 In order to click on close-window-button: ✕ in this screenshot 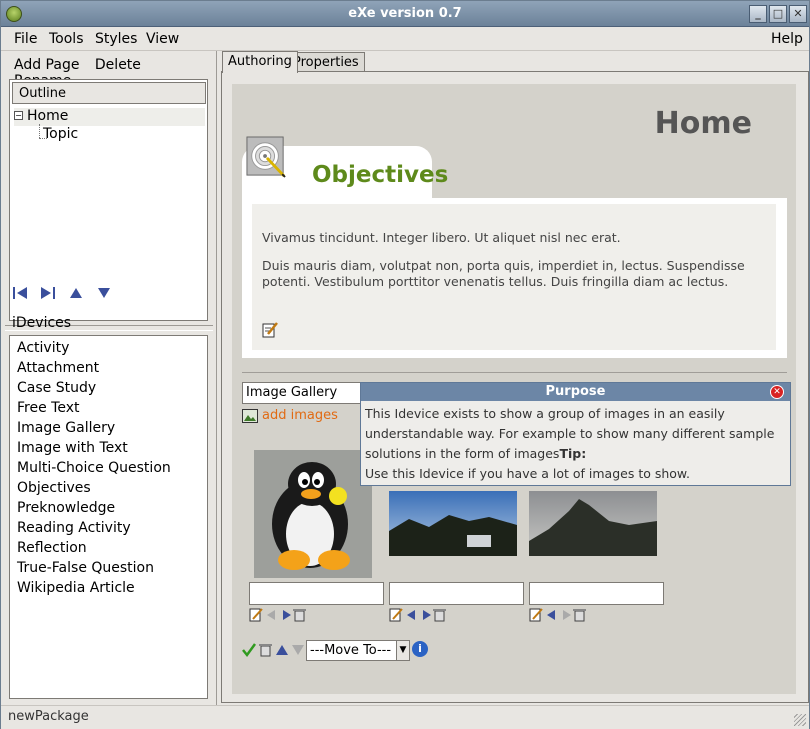, I will do `click(798, 14)`.